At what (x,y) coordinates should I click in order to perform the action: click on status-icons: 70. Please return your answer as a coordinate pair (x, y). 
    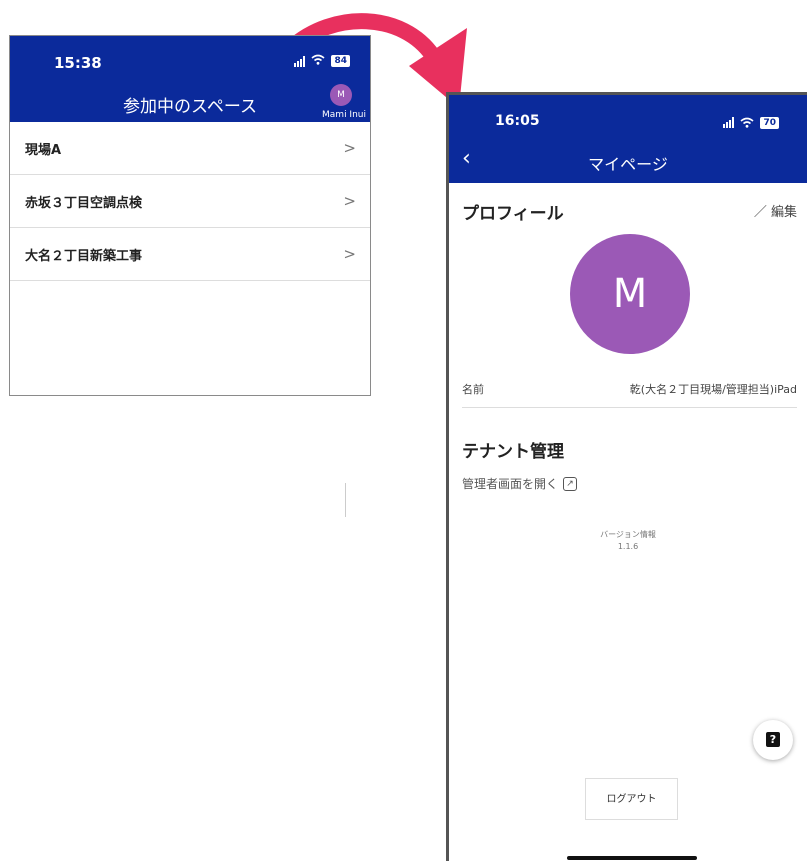
    Looking at the image, I should click on (751, 122).